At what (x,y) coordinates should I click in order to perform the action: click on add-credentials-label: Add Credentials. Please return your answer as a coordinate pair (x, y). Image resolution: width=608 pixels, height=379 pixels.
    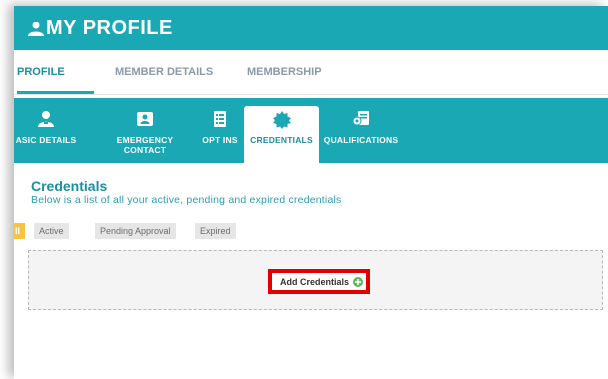
    Looking at the image, I should click on (315, 282).